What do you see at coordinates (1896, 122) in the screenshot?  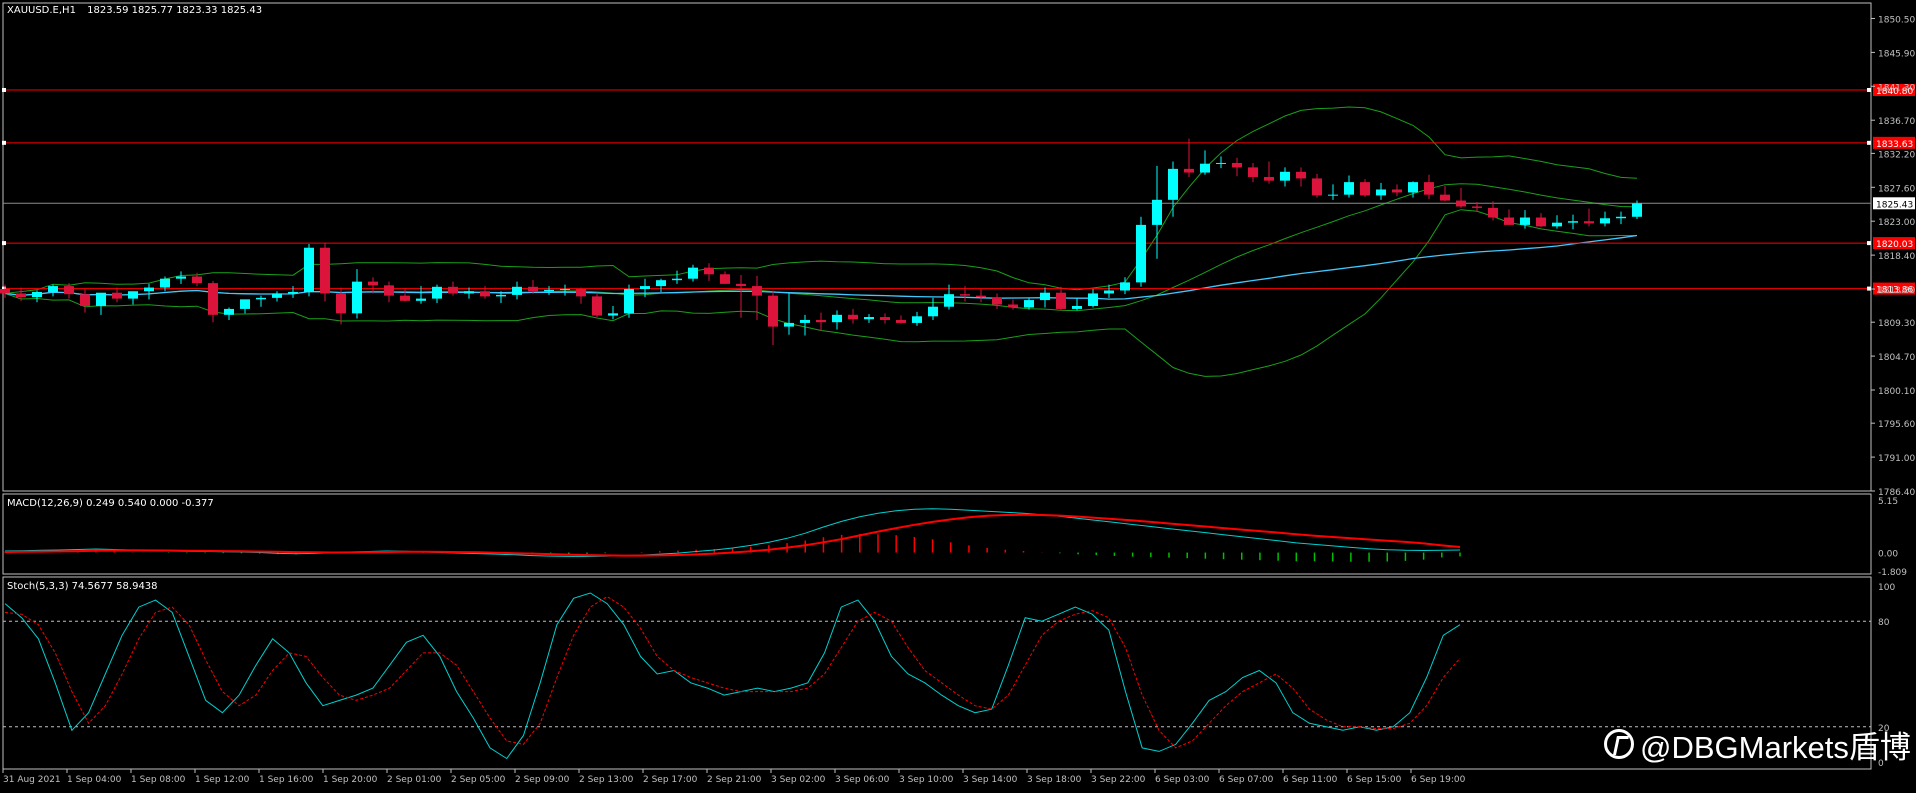 I see `price-axis-label: 1836.70` at bounding box center [1896, 122].